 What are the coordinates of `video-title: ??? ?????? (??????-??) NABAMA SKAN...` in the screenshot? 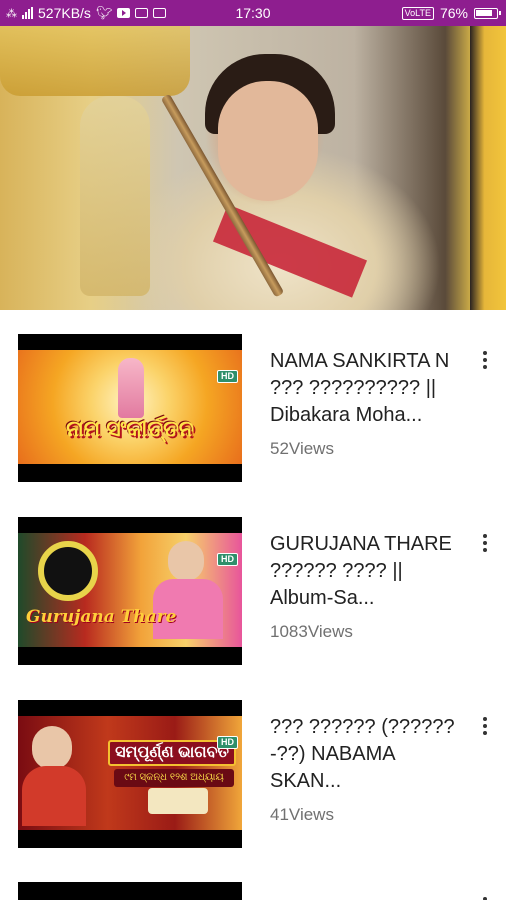 It's located at (365, 754).